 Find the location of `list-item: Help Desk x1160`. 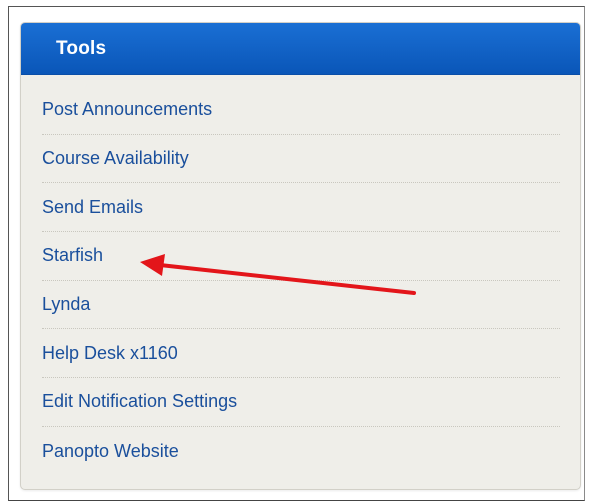

list-item: Help Desk x1160 is located at coordinates (301, 354).